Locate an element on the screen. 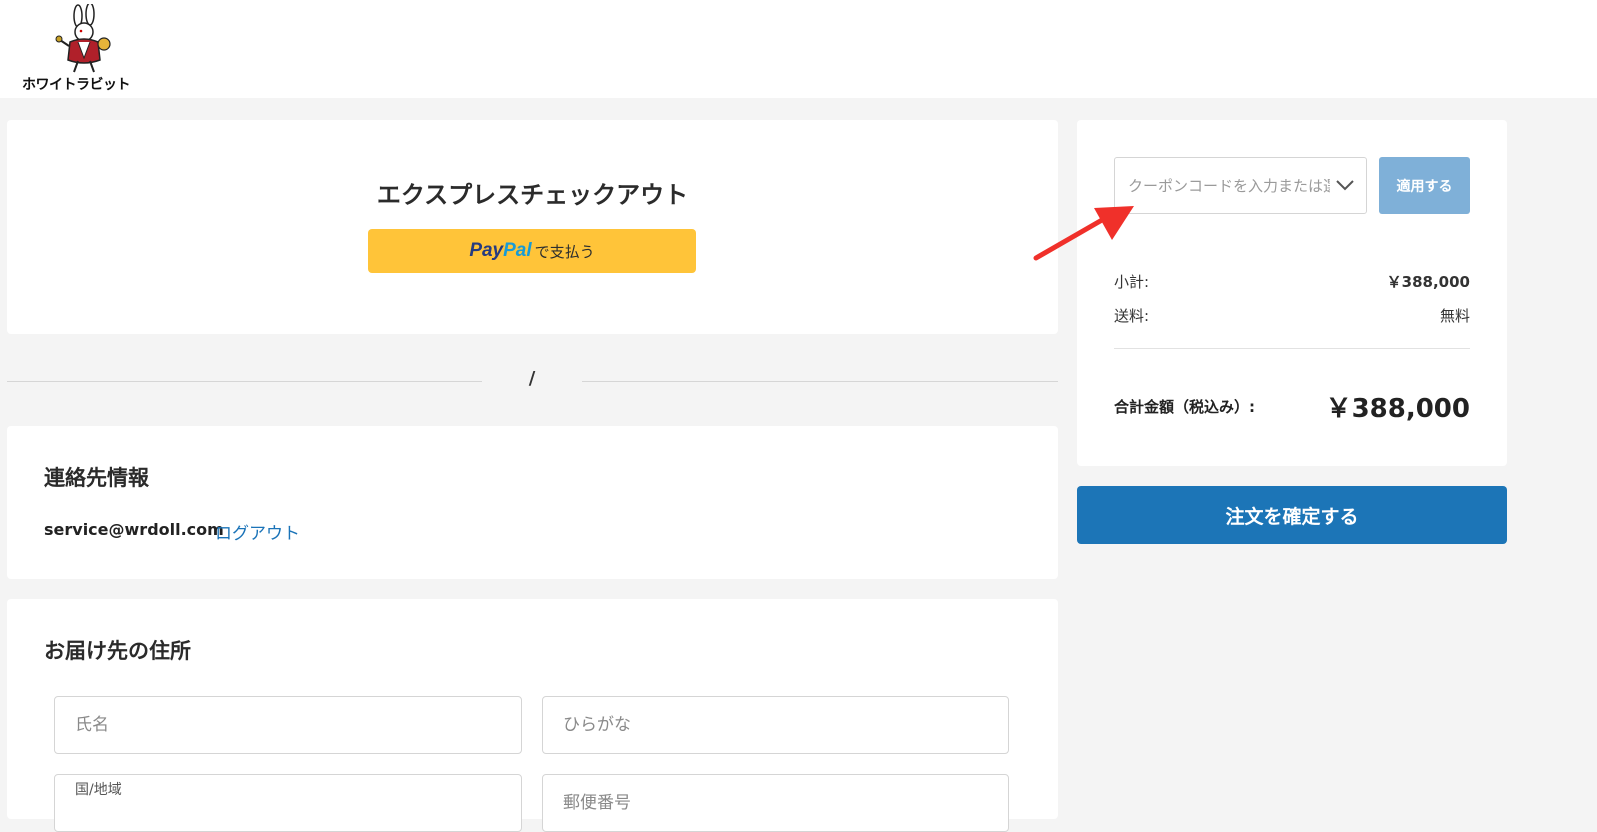 This screenshot has height=832, width=1597. paypal-pay-button: Pay Pal で支払う is located at coordinates (532, 251).